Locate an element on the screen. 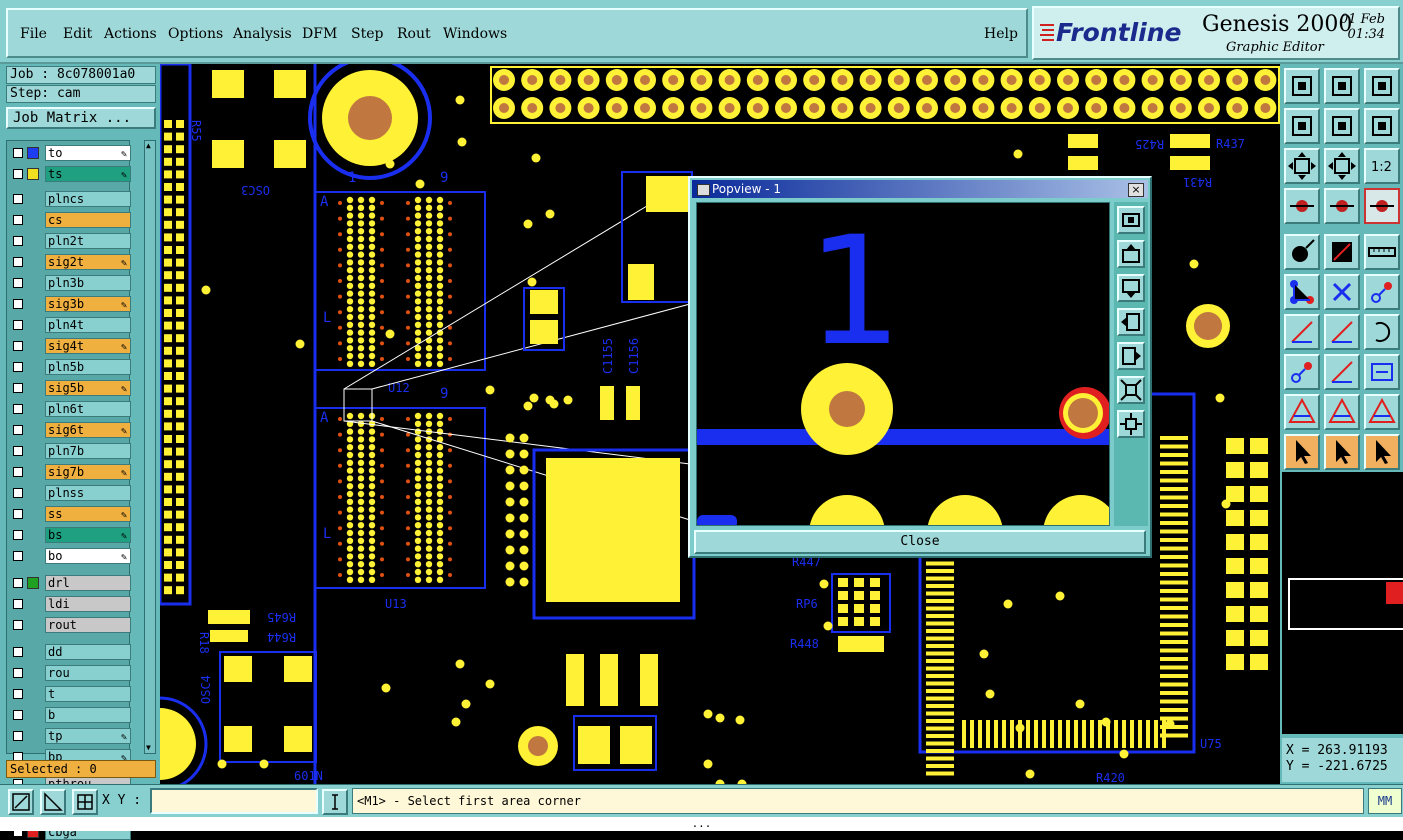  popview-close-icon: × is located at coordinates (1136, 190).